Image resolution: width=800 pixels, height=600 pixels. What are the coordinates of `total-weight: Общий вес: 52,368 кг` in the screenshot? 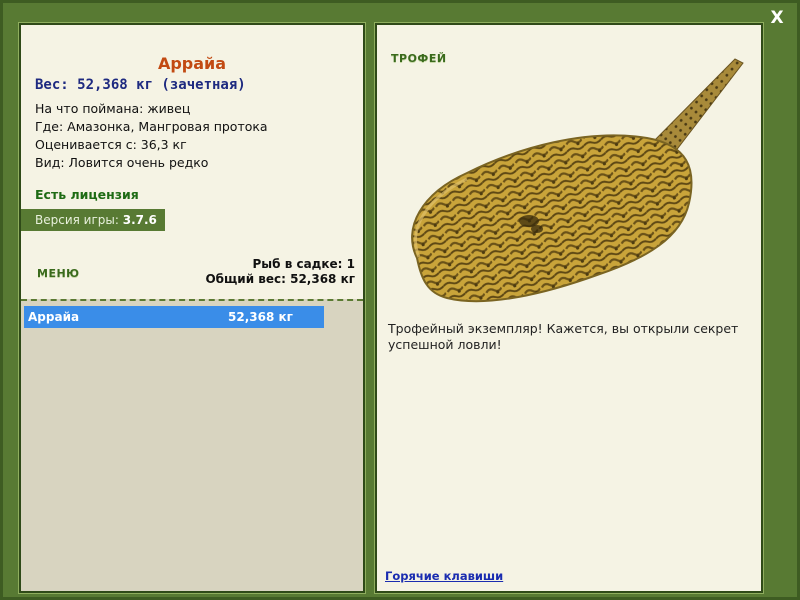 It's located at (280, 279).